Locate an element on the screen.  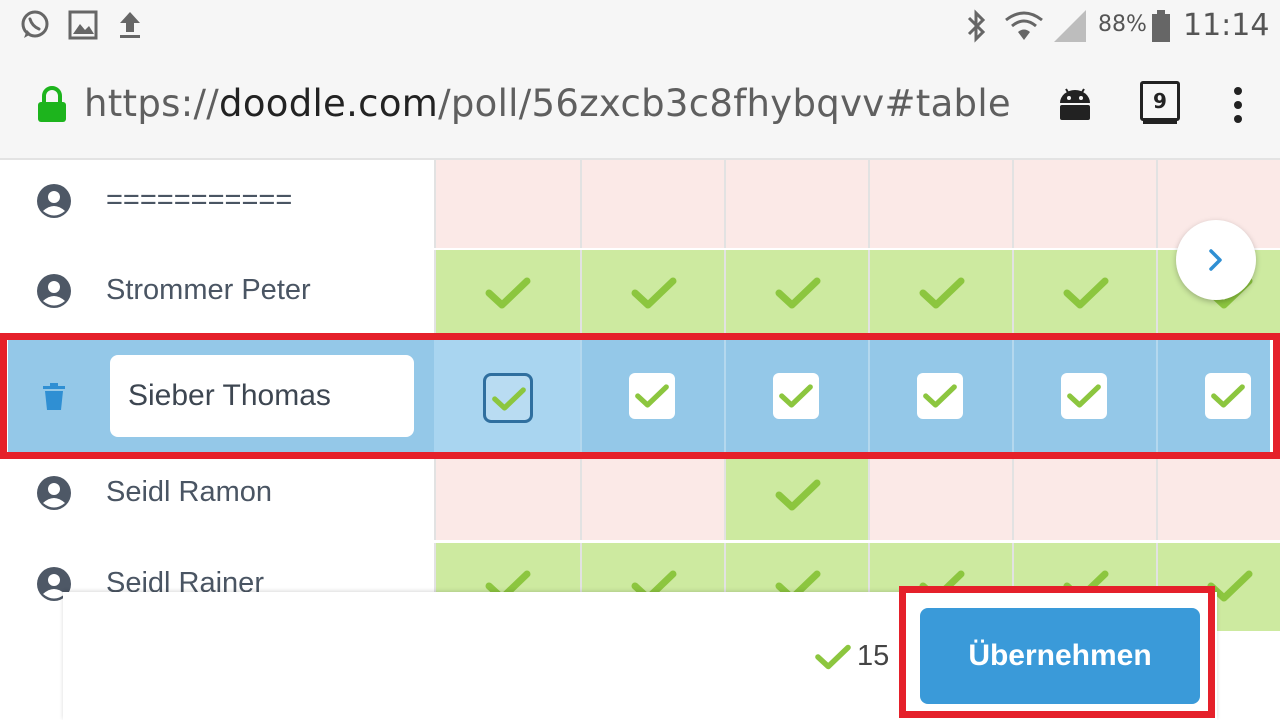
participant-name: Seidl Ramon is located at coordinates (189, 492).